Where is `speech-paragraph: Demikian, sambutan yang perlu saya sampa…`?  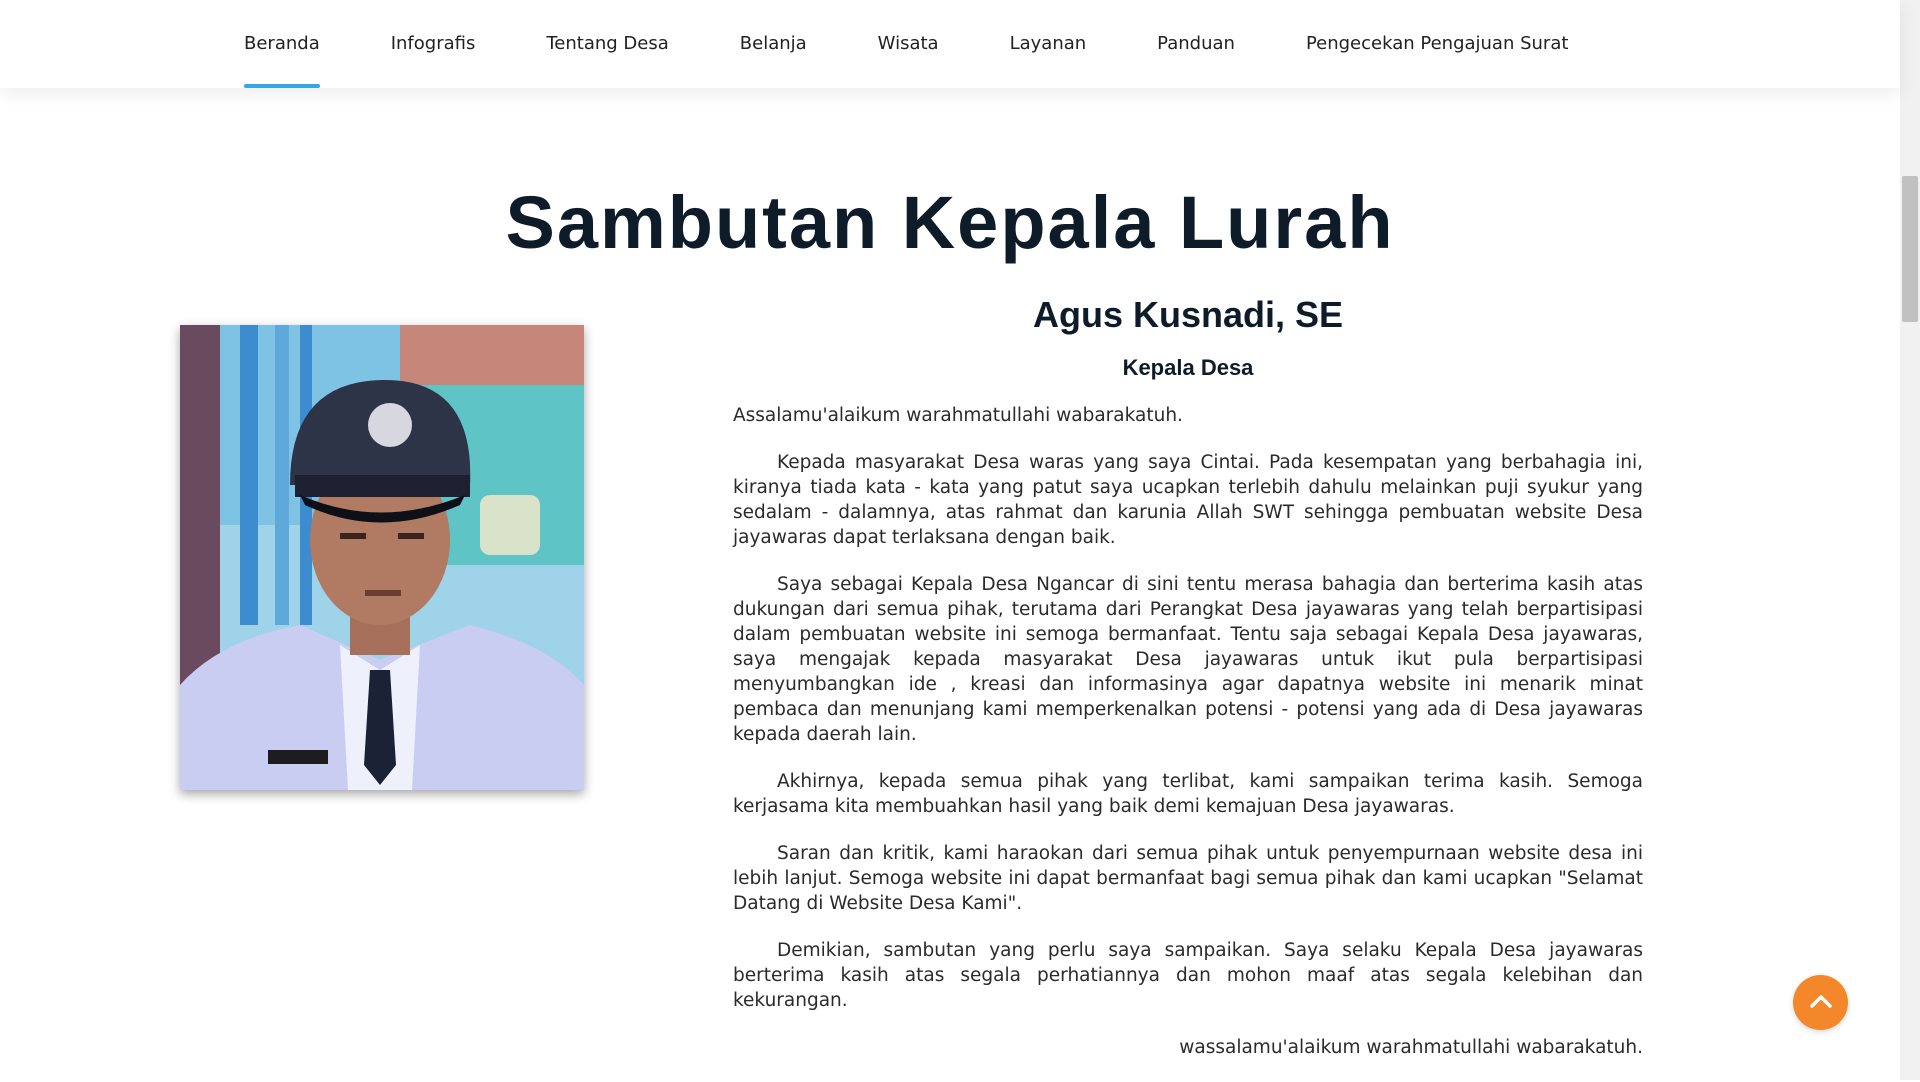 speech-paragraph: Demikian, sambutan yang perlu saya sampa… is located at coordinates (1188, 975).